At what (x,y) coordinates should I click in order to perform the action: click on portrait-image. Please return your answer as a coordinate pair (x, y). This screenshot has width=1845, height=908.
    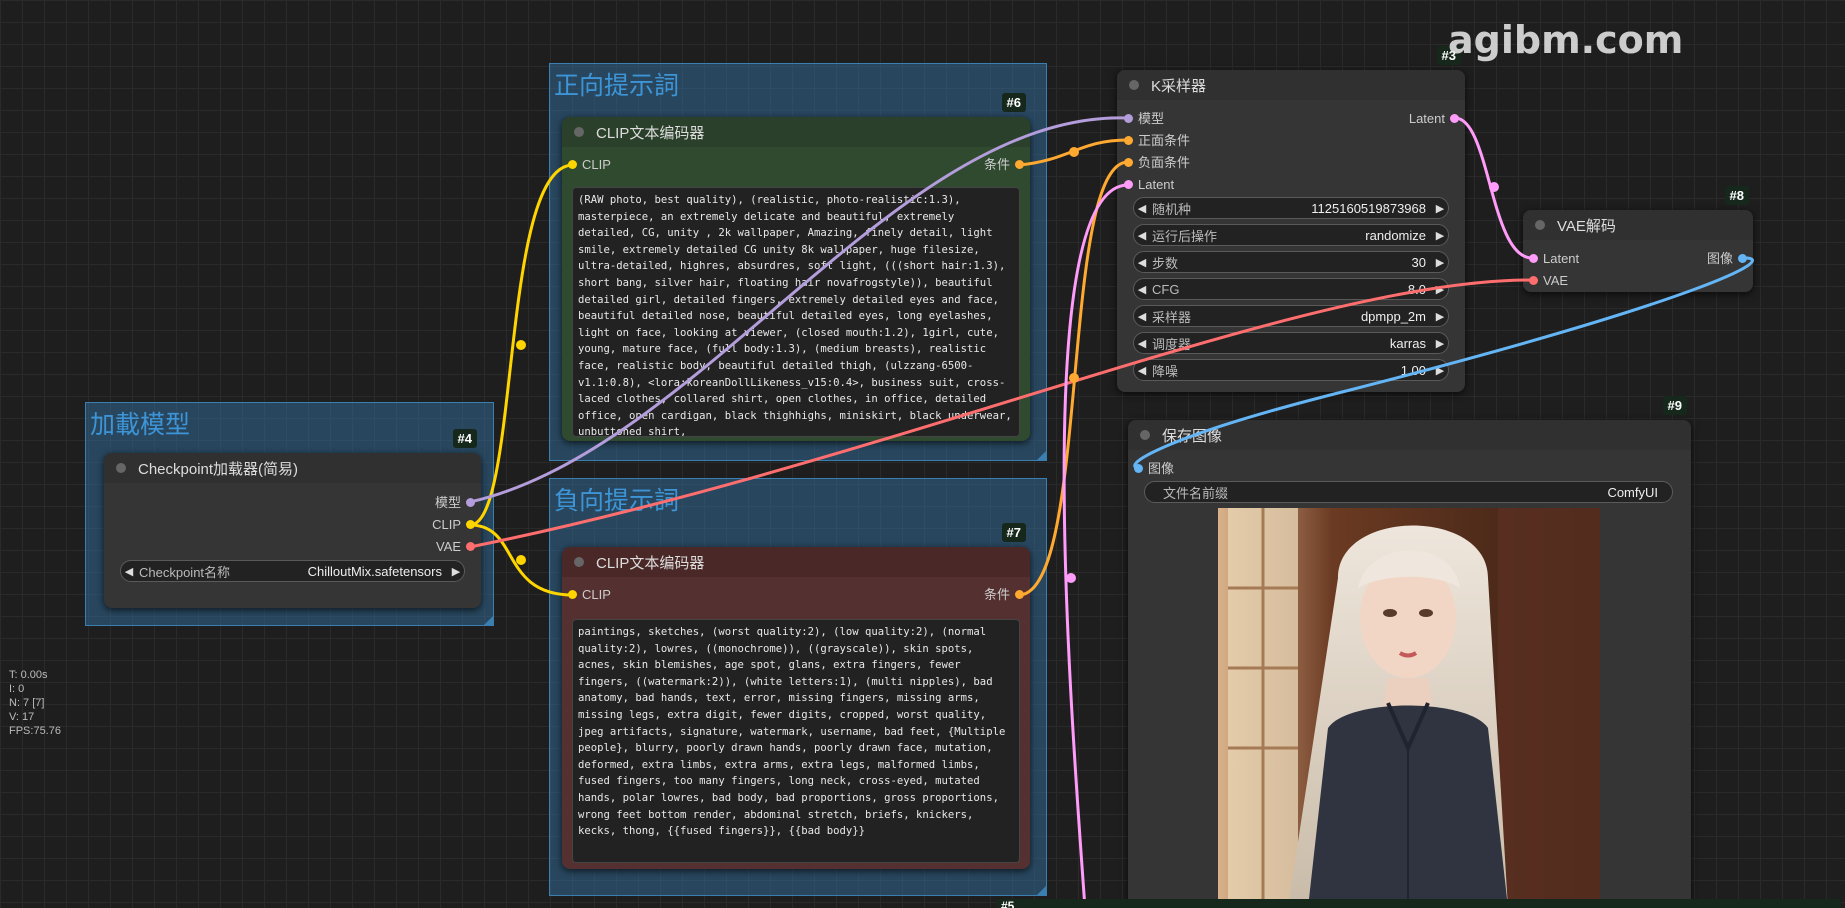
    Looking at the image, I should click on (1409, 708).